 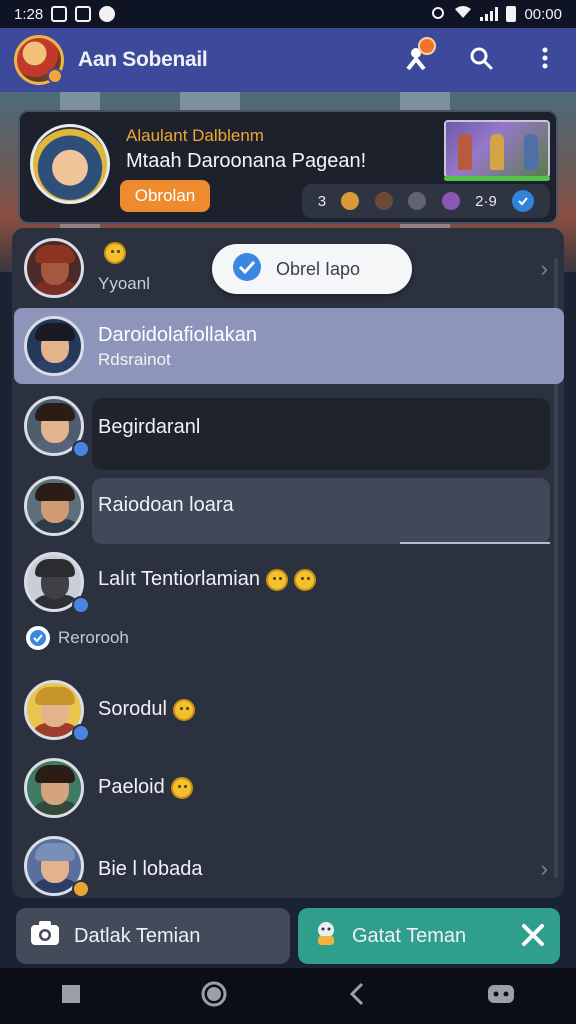 What do you see at coordinates (492, 201) in the screenshot?
I see `reaction-count-3: 9` at bounding box center [492, 201].